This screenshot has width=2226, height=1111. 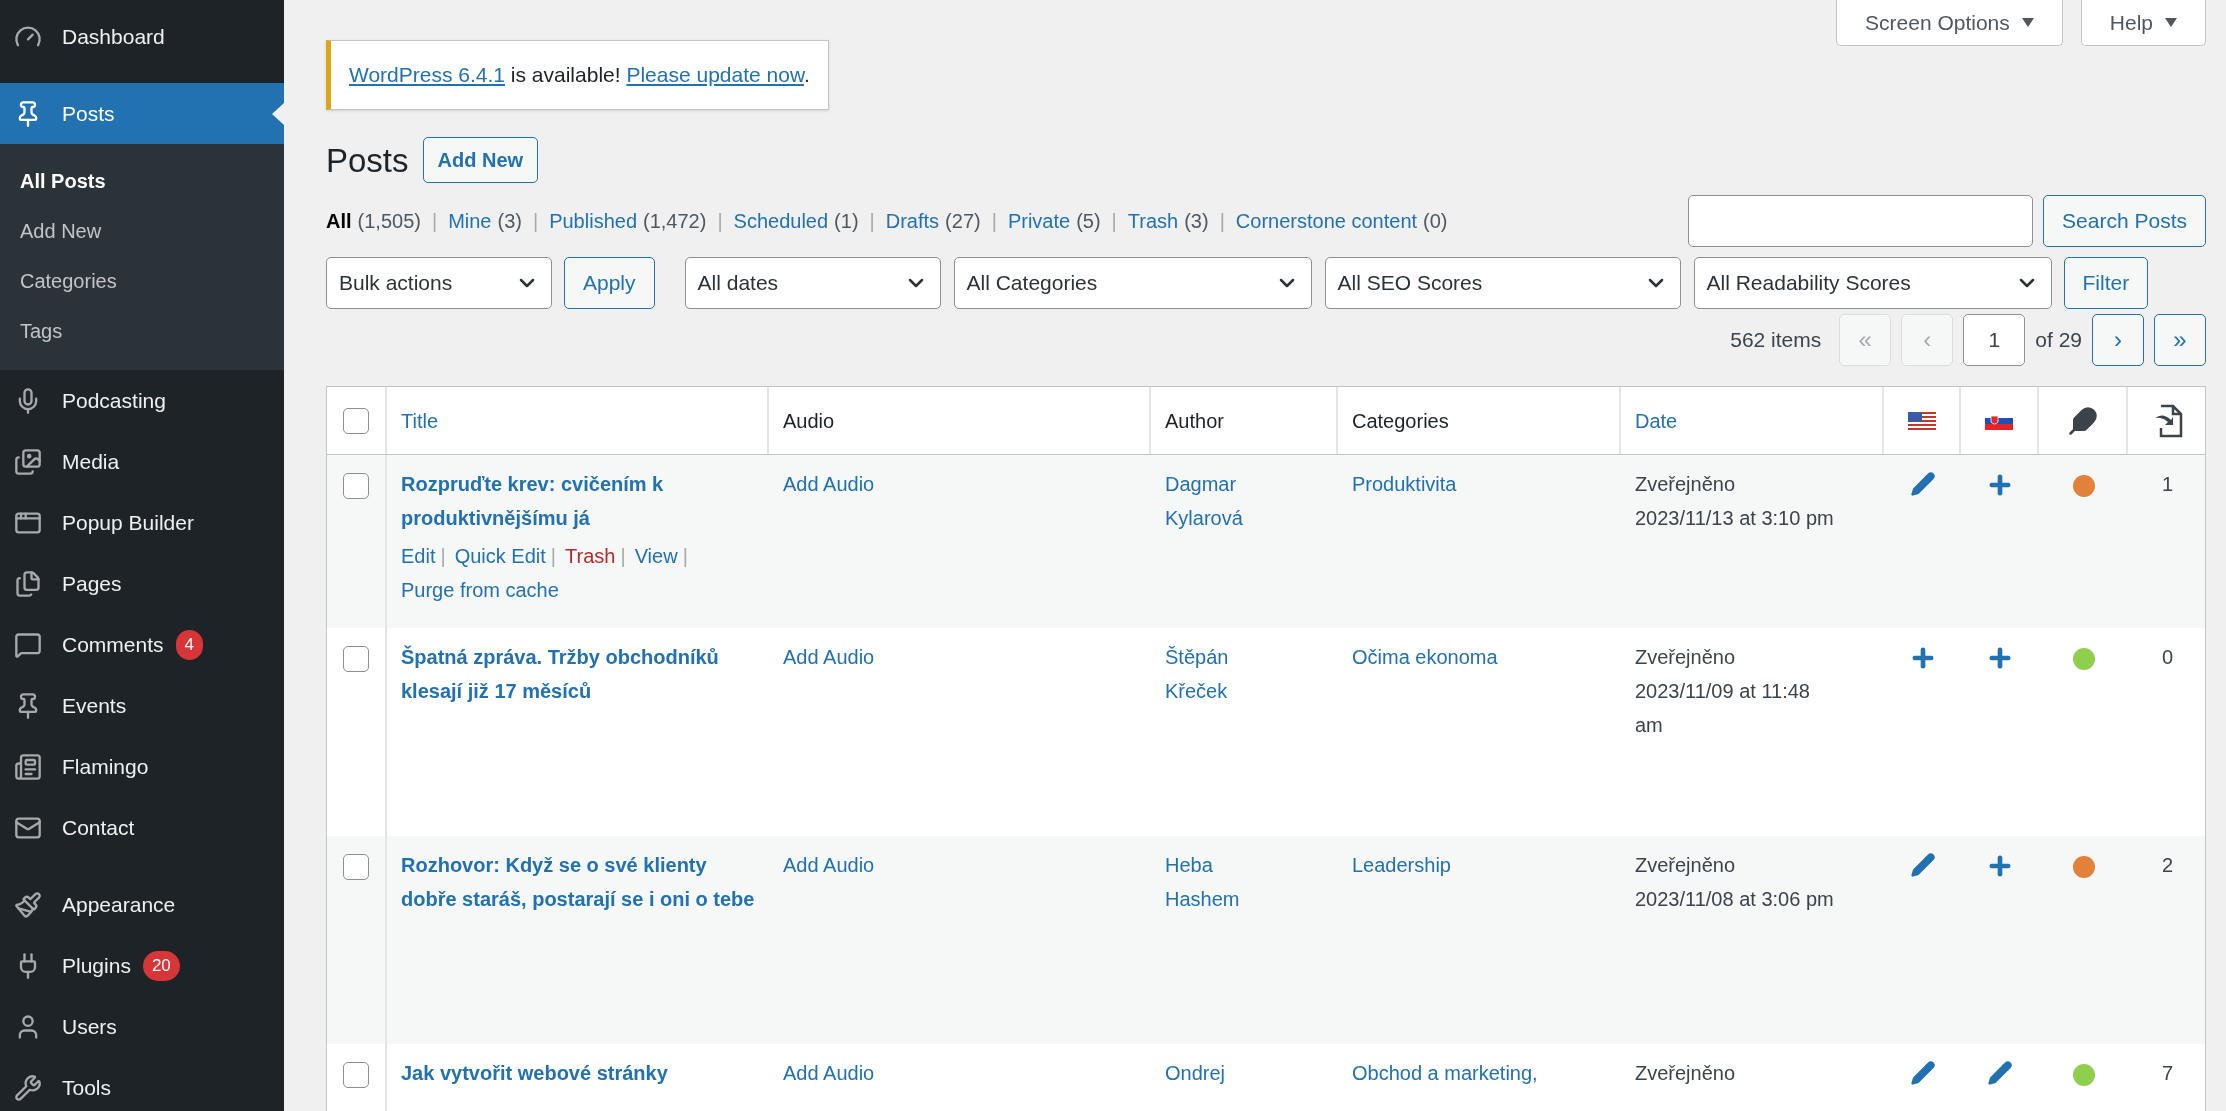 What do you see at coordinates (28, 904) in the screenshot?
I see `paintbrush-icon` at bounding box center [28, 904].